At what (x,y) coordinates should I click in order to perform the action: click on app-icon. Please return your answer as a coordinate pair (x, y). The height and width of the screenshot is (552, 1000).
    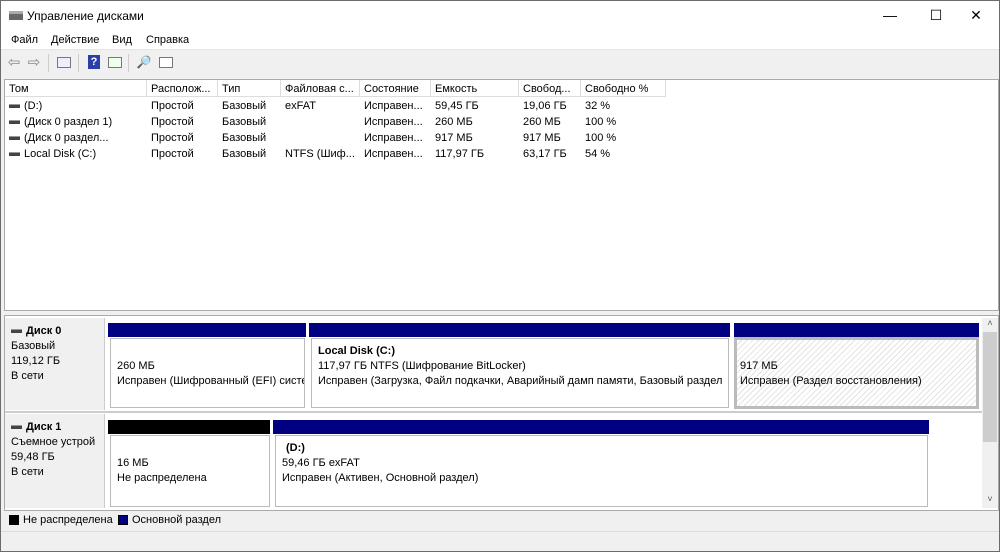
    Looking at the image, I should click on (16, 15).